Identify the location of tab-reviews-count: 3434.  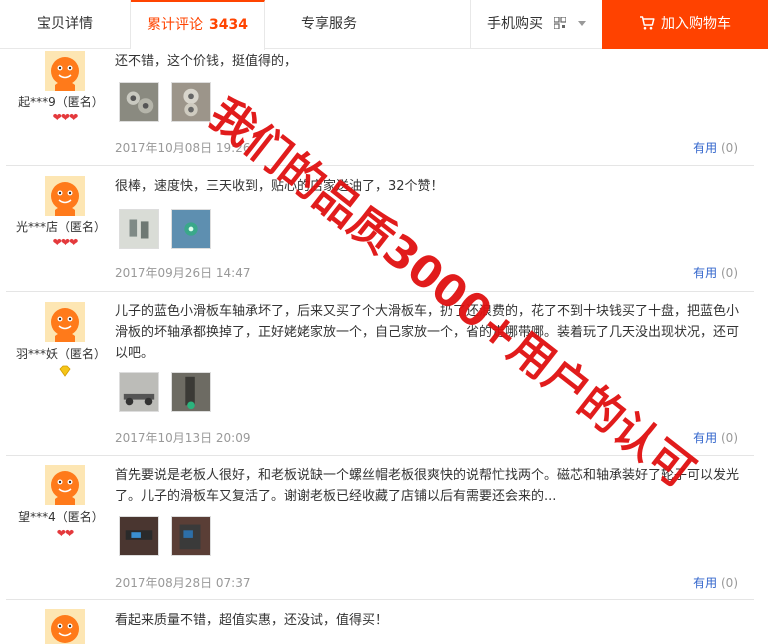
(228, 25).